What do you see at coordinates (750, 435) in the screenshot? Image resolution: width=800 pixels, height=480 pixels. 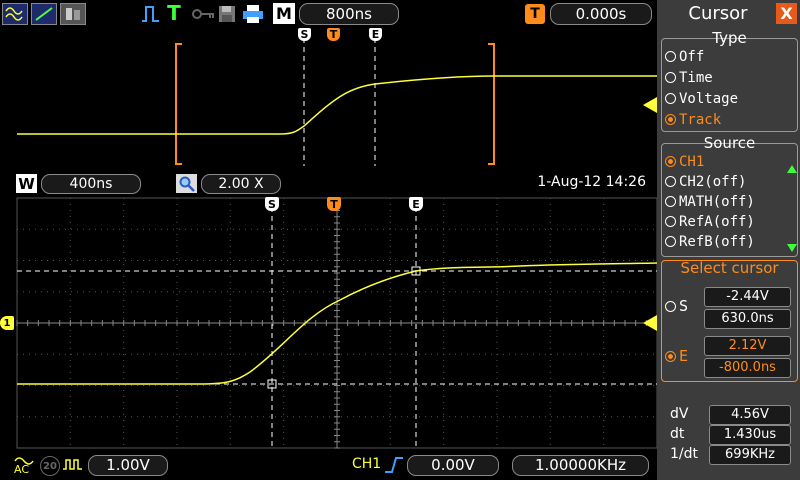 I see `dt-value: 1.430us` at bounding box center [750, 435].